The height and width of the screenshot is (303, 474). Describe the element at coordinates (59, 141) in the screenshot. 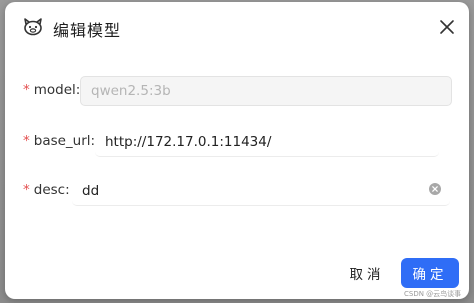

I see `base-url-label: * base_url:` at that location.